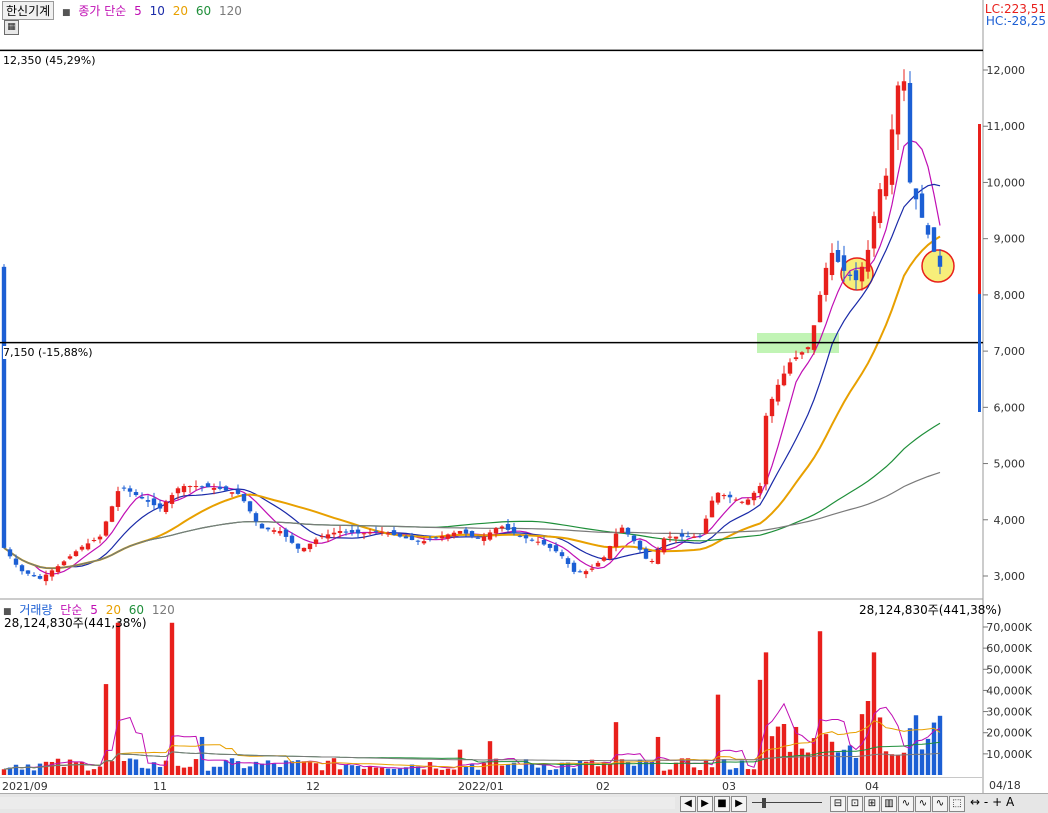 The height and width of the screenshot is (813, 1048). What do you see at coordinates (337, 803) in the screenshot?
I see `scrollbar-track` at bounding box center [337, 803].